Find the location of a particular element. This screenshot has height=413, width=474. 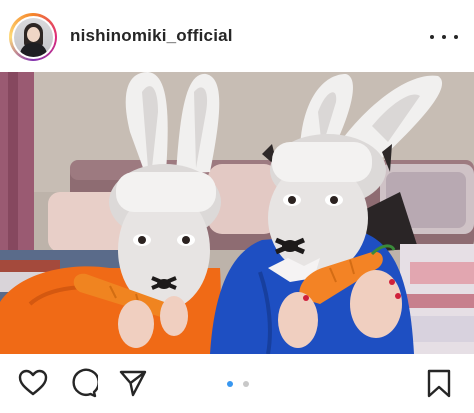

more-options-icon is located at coordinates (444, 37).